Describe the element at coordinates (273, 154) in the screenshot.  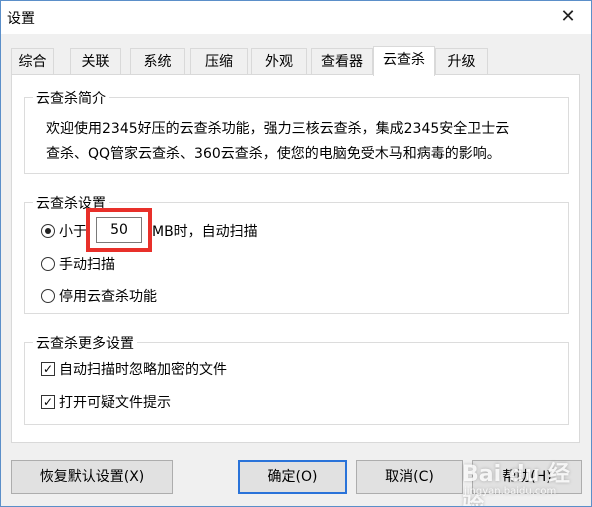
I see `intro-line-2: 查杀、QQ管家云查杀、360云查杀，使您的电脑免受木马和病毒的影响。` at that location.